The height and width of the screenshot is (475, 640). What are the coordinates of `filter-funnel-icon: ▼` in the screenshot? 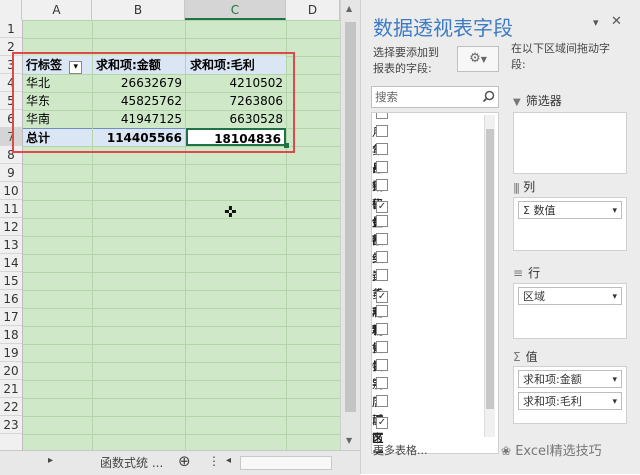 It's located at (517, 102).